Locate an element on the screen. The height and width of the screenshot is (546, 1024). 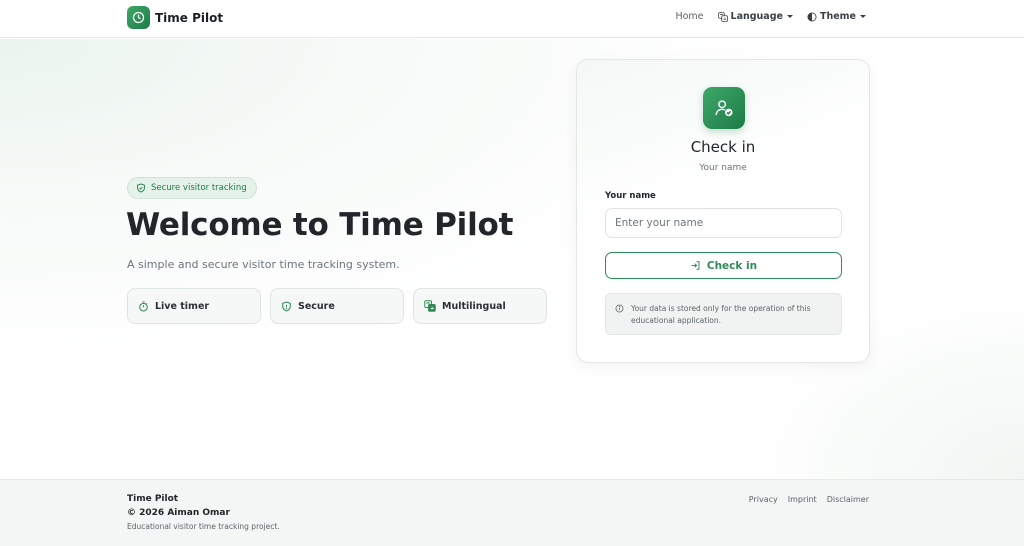
language-label: Language is located at coordinates (756, 16).